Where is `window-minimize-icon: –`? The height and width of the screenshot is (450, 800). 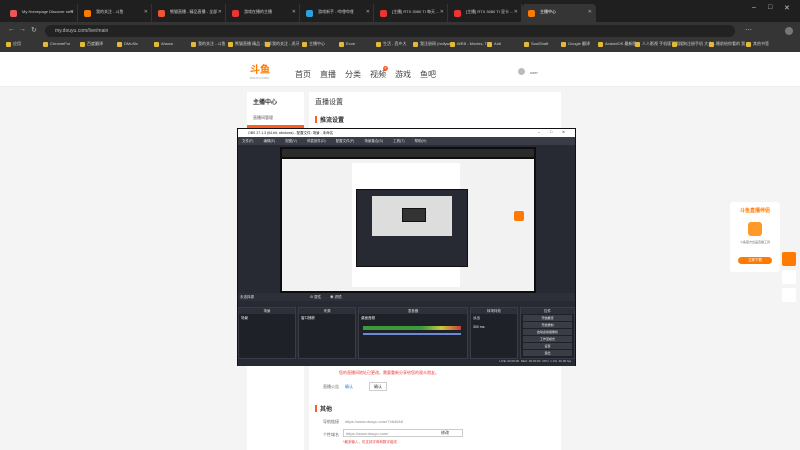 window-minimize-icon: – is located at coordinates (754, 7).